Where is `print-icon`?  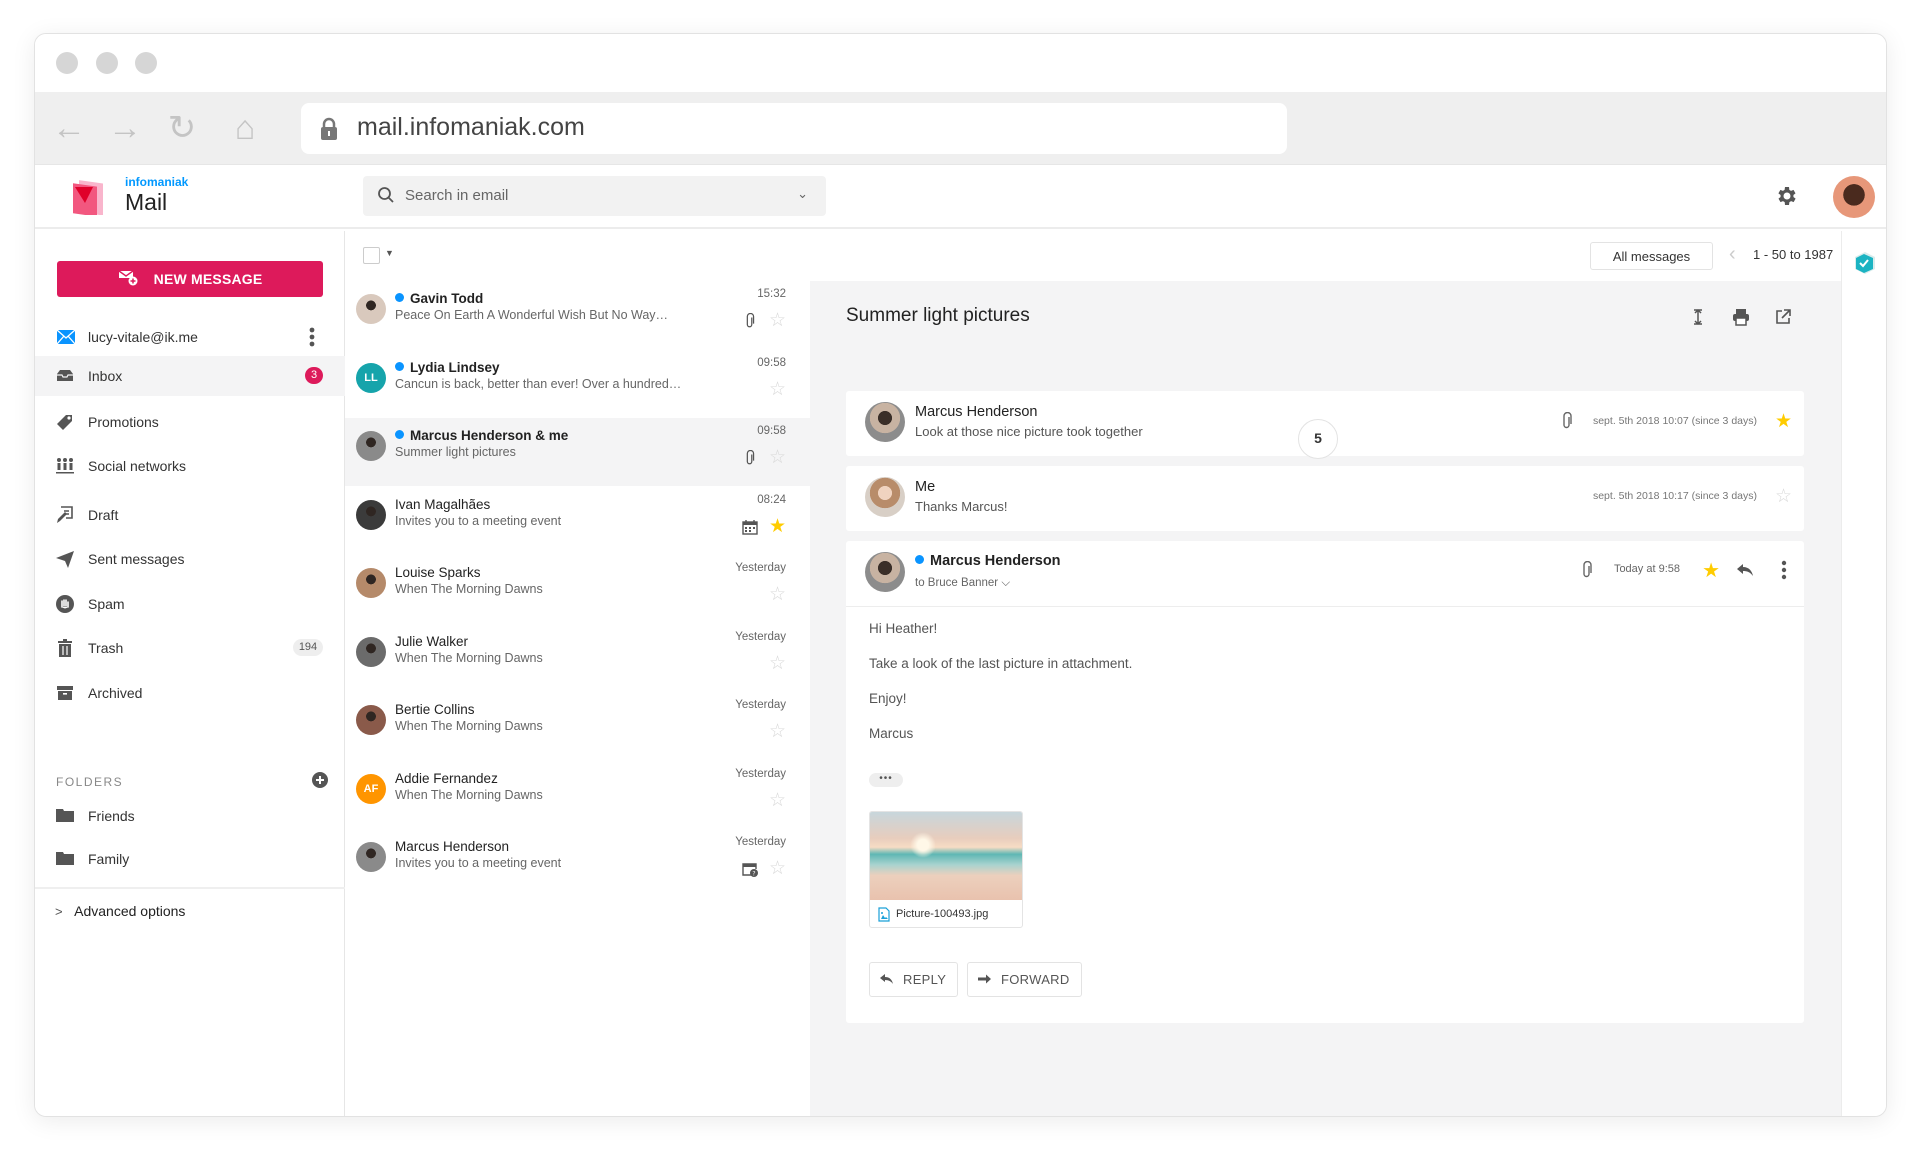
print-icon is located at coordinates (1741, 317).